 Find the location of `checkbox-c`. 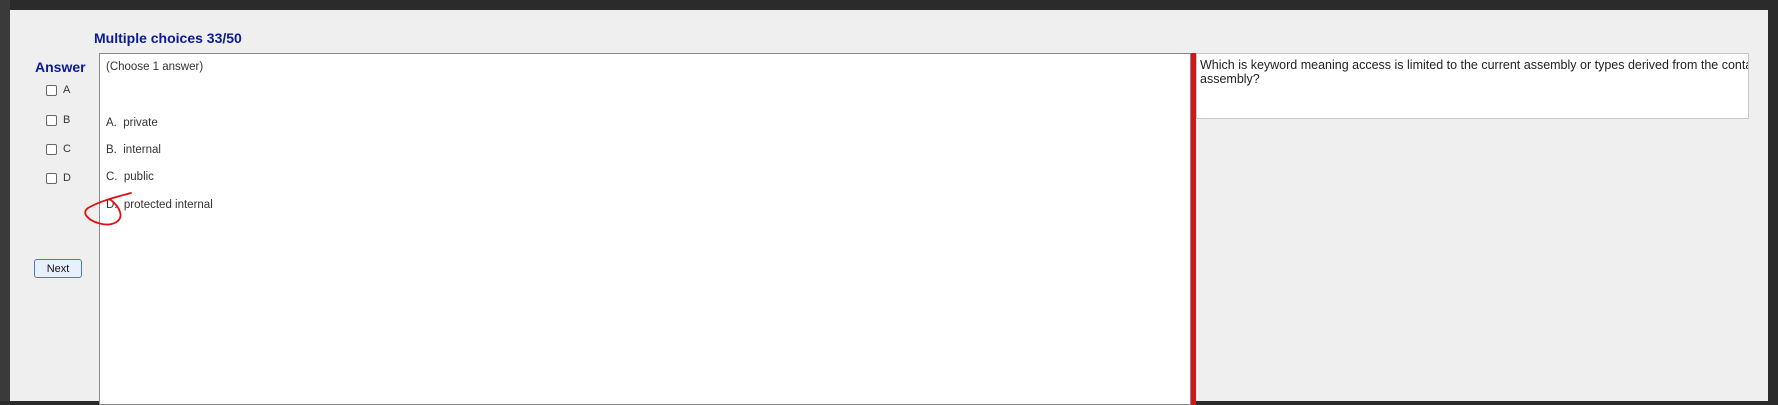

checkbox-c is located at coordinates (51, 149).